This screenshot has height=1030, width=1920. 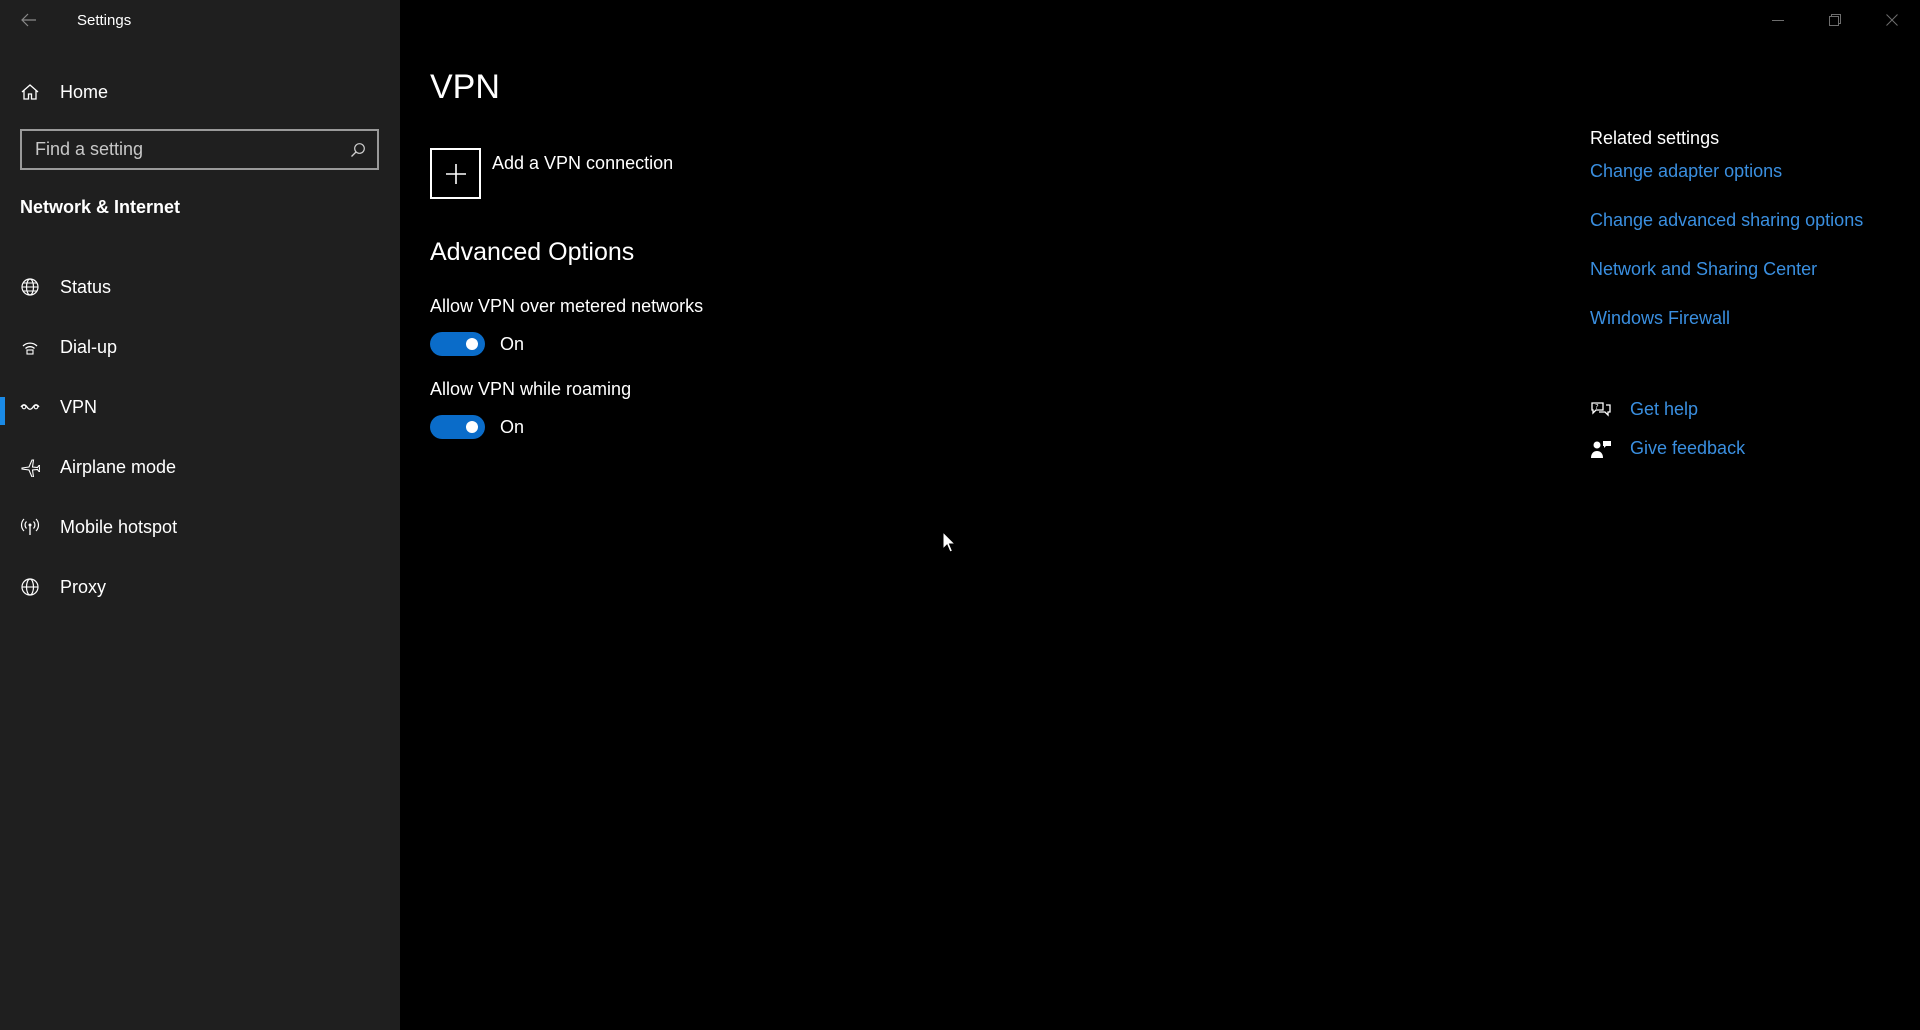 What do you see at coordinates (530, 409) in the screenshot?
I see `roaming-option: Allow VPN while roaming On` at bounding box center [530, 409].